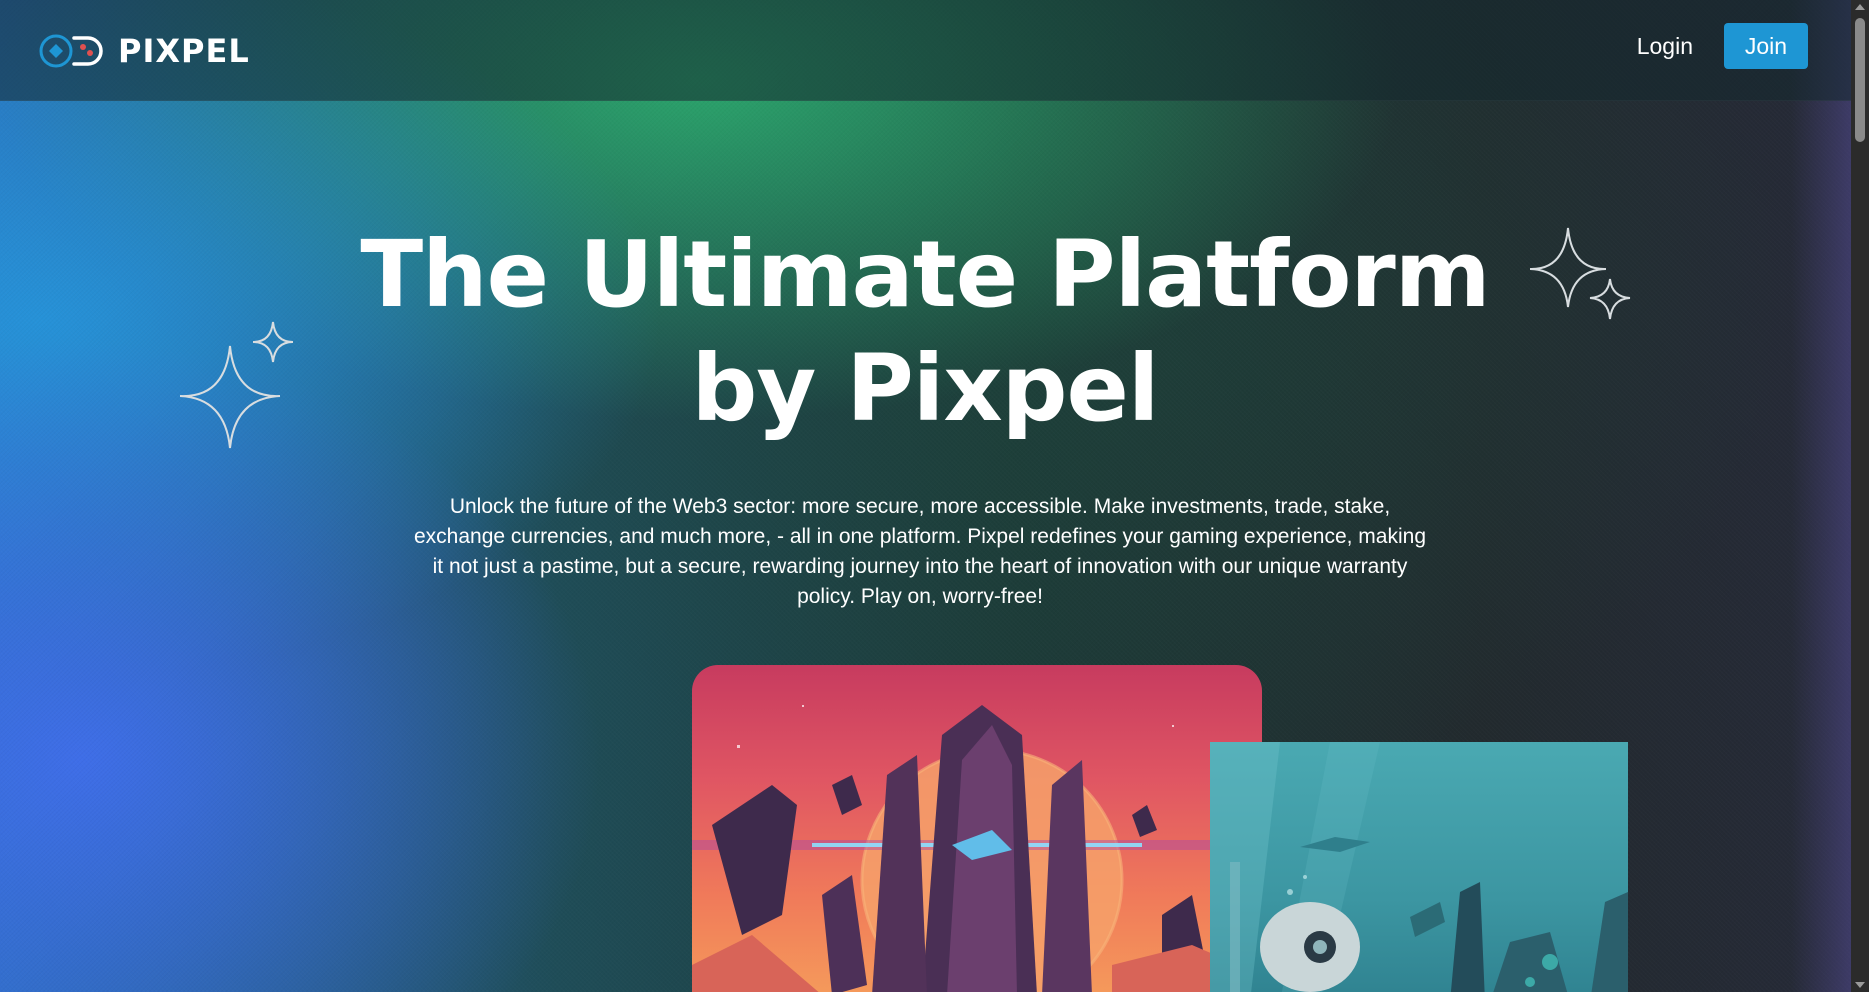  I want to click on game-artwork-underwater, so click(1419, 867).